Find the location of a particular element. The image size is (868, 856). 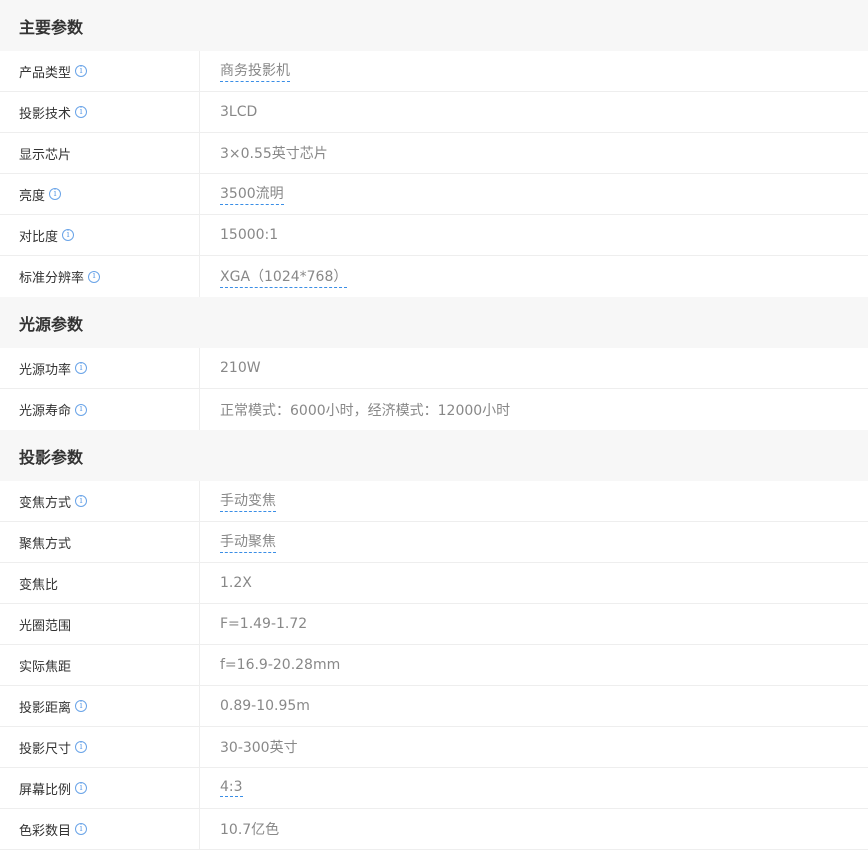

spec-value: 0.89-10.95m is located at coordinates (265, 706).